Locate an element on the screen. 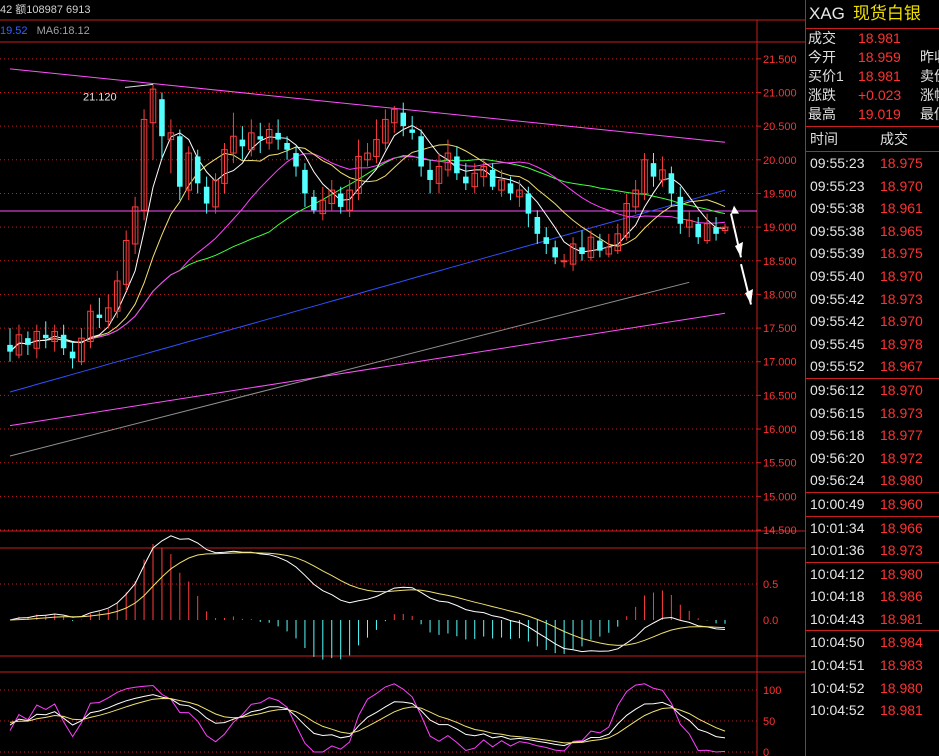  quote-row: 今开 18.959 昨收 is located at coordinates (872, 57).